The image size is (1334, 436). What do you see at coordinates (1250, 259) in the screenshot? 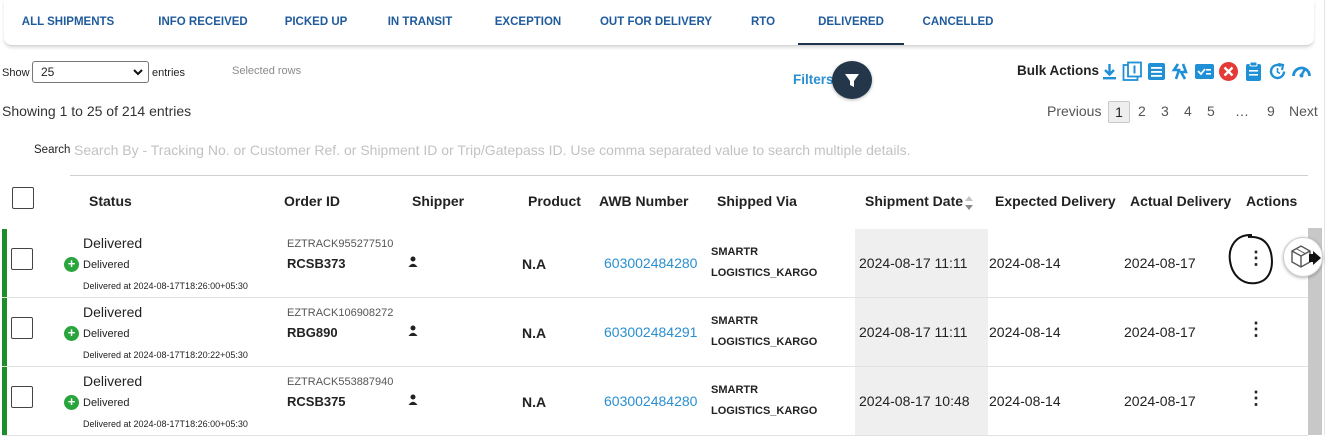
I see `hand-drawn-circle-annotation` at bounding box center [1250, 259].